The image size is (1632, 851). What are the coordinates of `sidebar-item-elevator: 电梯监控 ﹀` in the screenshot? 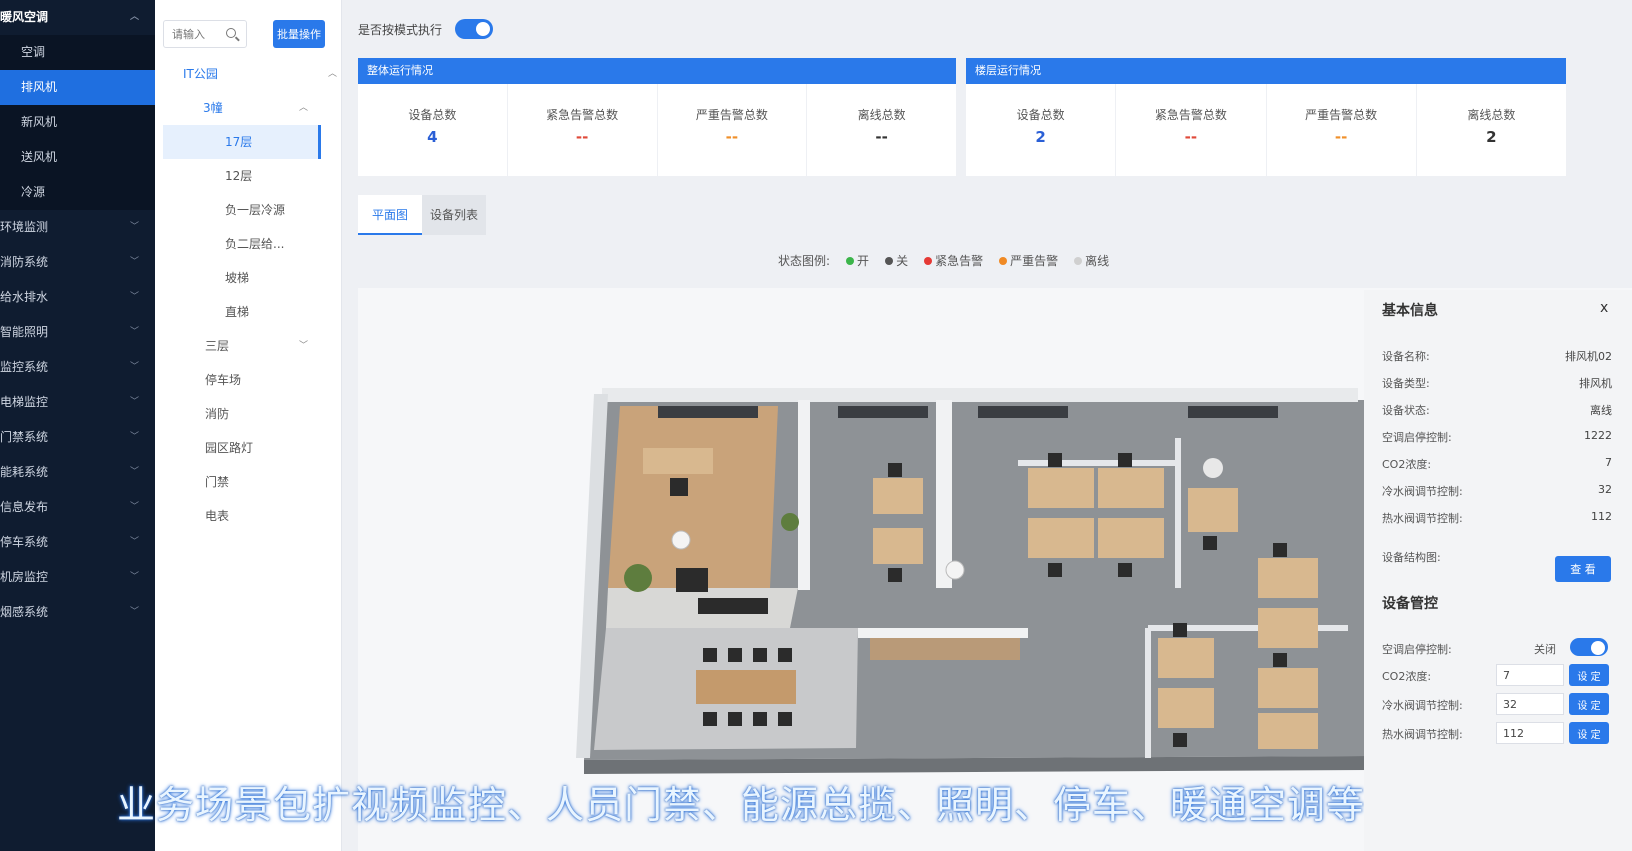 It's located at (77, 402).